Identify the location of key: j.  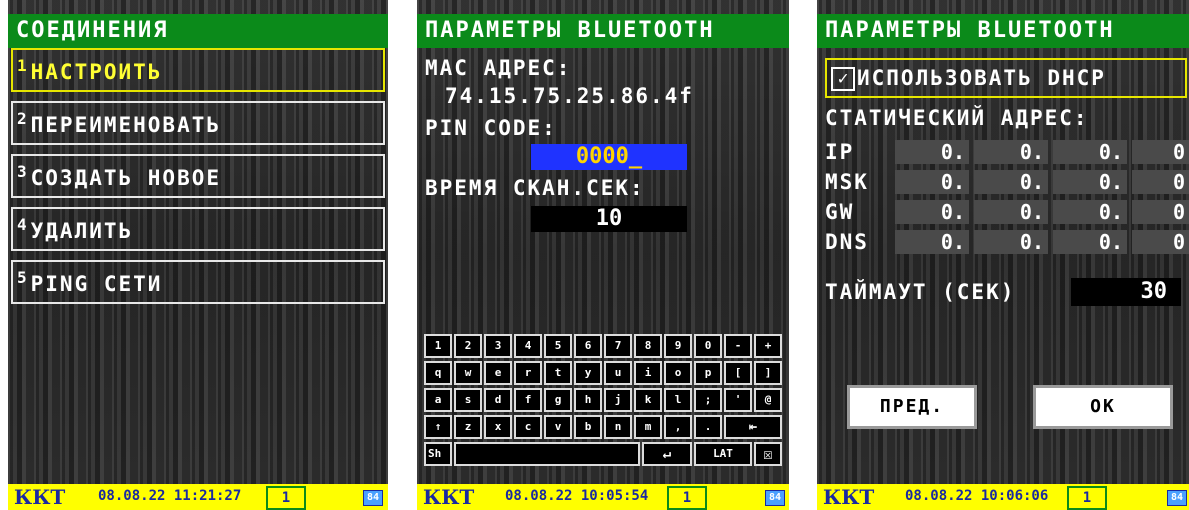
(618, 400).